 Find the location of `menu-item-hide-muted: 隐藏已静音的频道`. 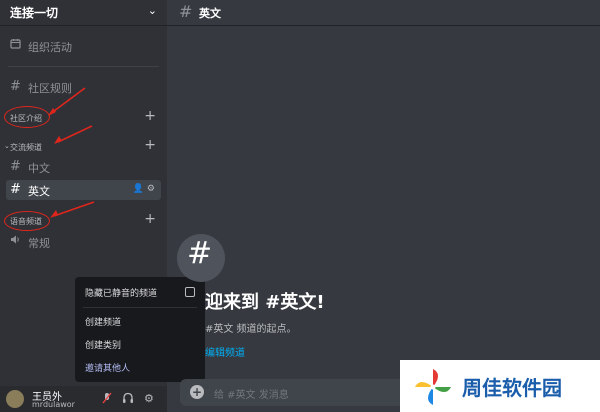

menu-item-hide-muted: 隐藏已静音的频道 is located at coordinates (121, 292).